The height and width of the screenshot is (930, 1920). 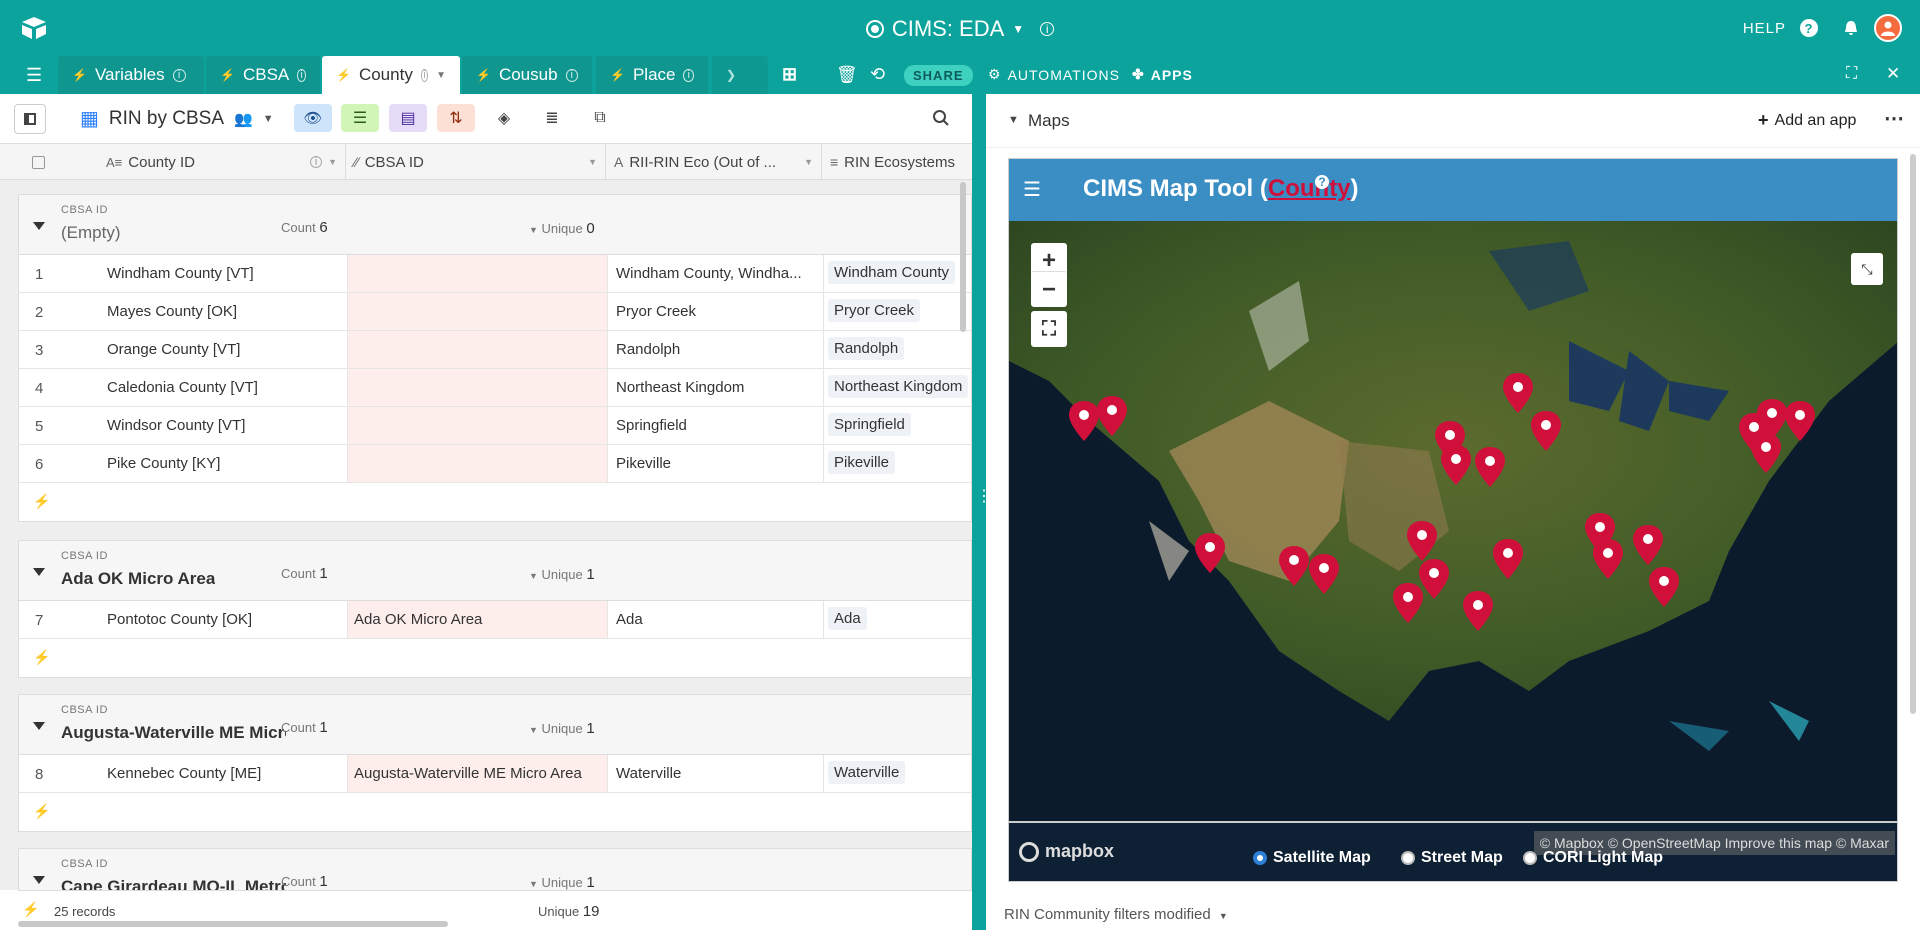 I want to click on color-button: ◈, so click(x=504, y=118).